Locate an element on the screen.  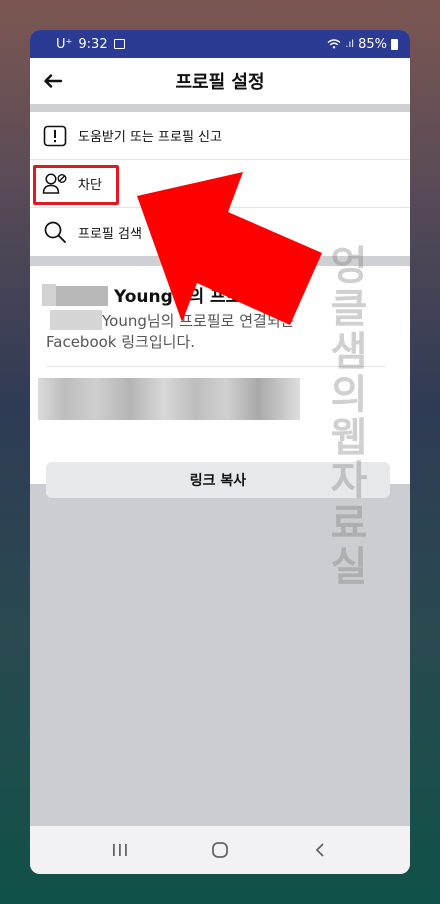
carrier-label: U⁺ is located at coordinates (64, 44).